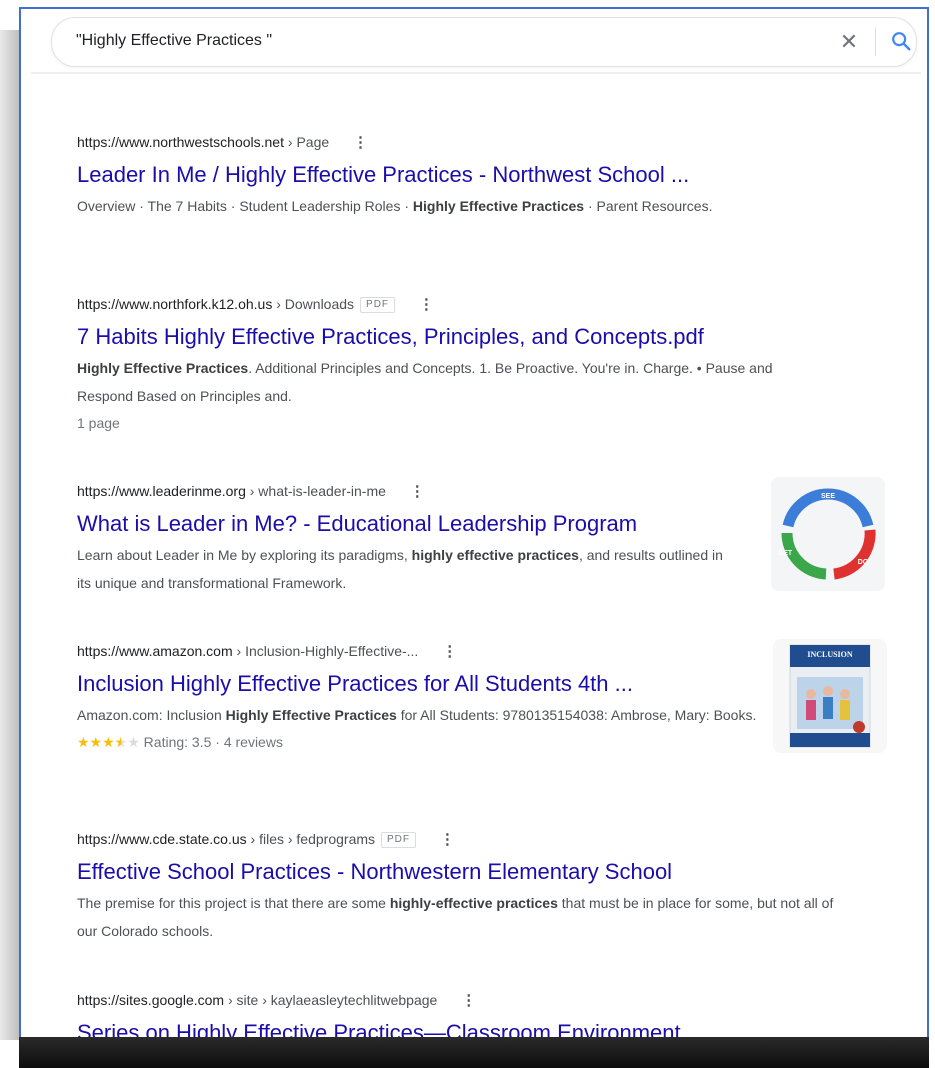  Describe the element at coordinates (875, 42) in the screenshot. I see `search-divider` at that location.